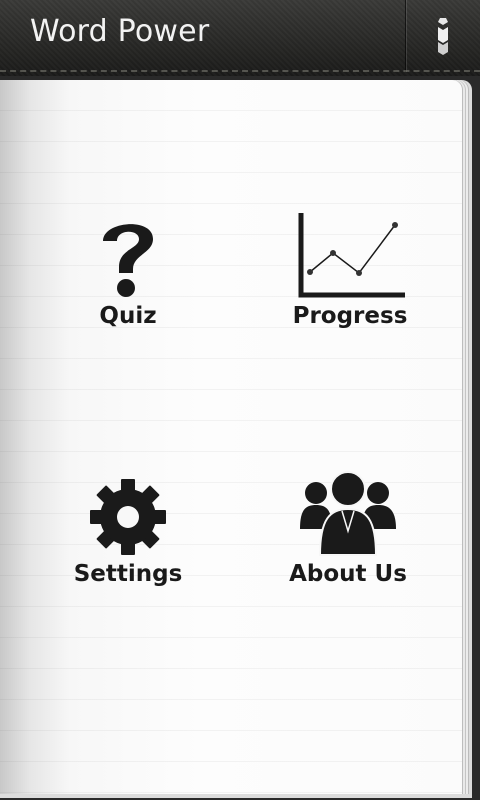  I want to click on overflow-menu-button, so click(442, 36).